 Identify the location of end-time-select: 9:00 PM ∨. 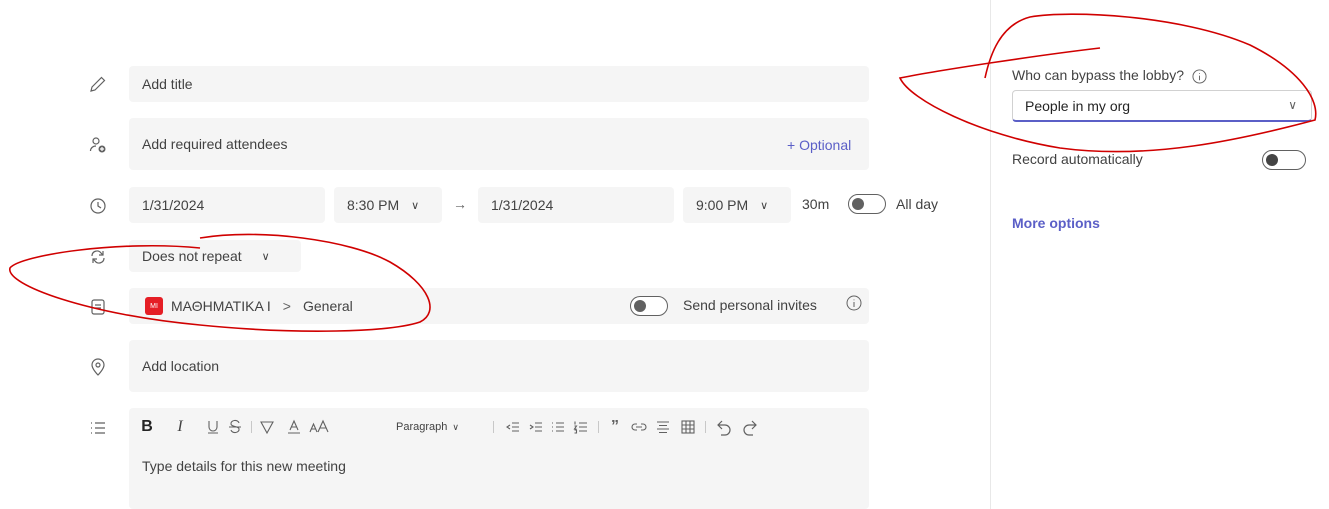
(737, 205).